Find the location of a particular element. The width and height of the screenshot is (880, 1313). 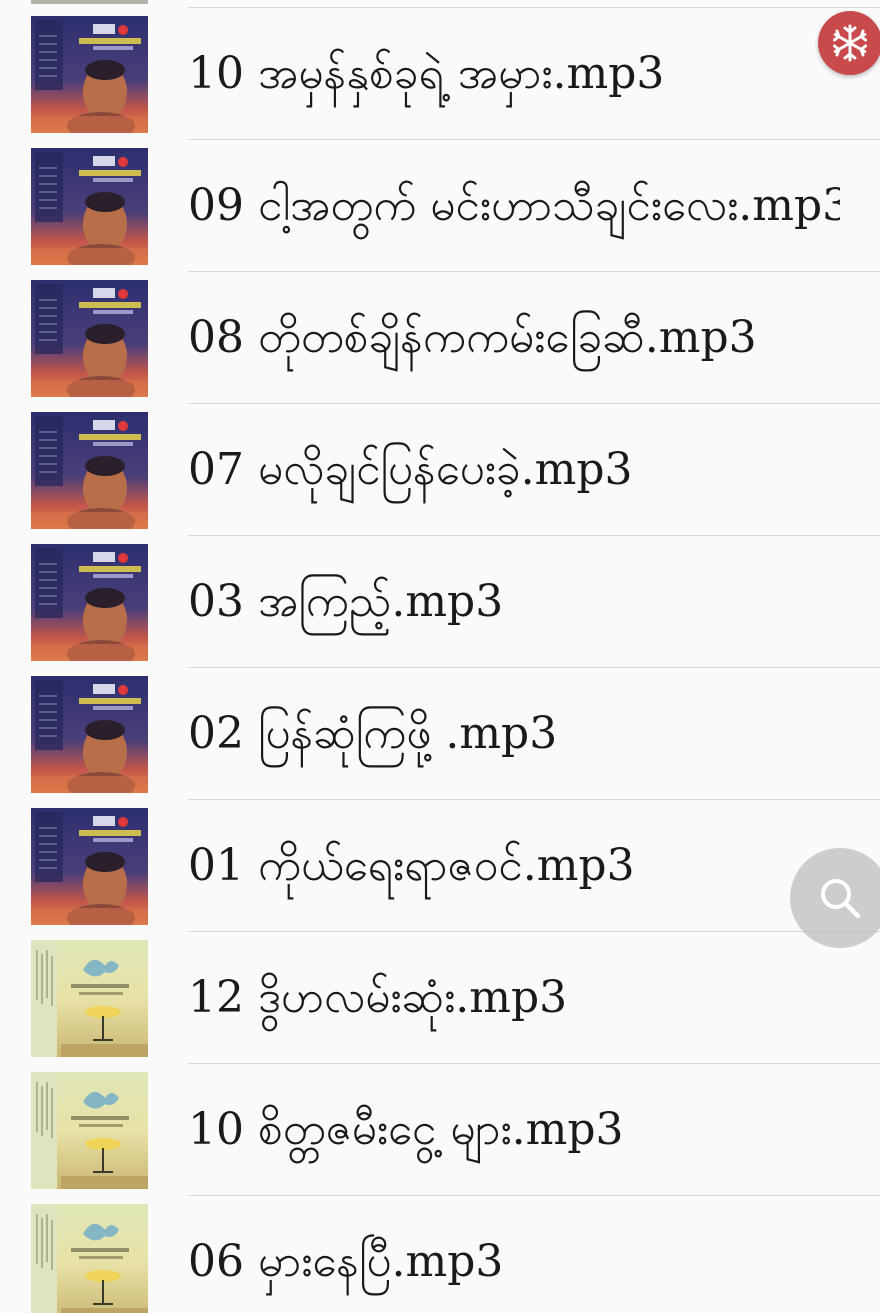

song-list-item: 10 စိတ္တဇမီးငွေ့ များ.mp3 is located at coordinates (440, 1130).